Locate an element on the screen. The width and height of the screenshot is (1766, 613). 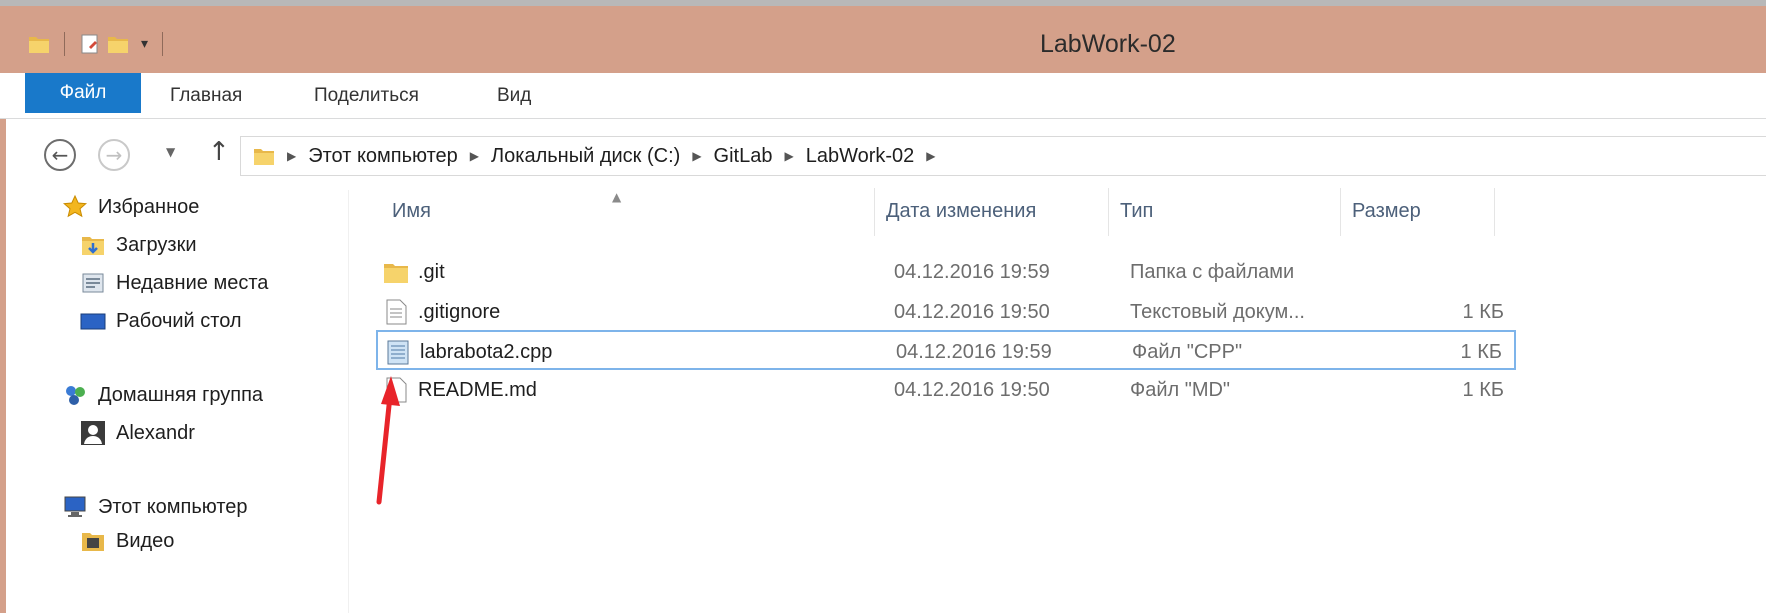
nav-label: Рабочий стол is located at coordinates (179, 320).